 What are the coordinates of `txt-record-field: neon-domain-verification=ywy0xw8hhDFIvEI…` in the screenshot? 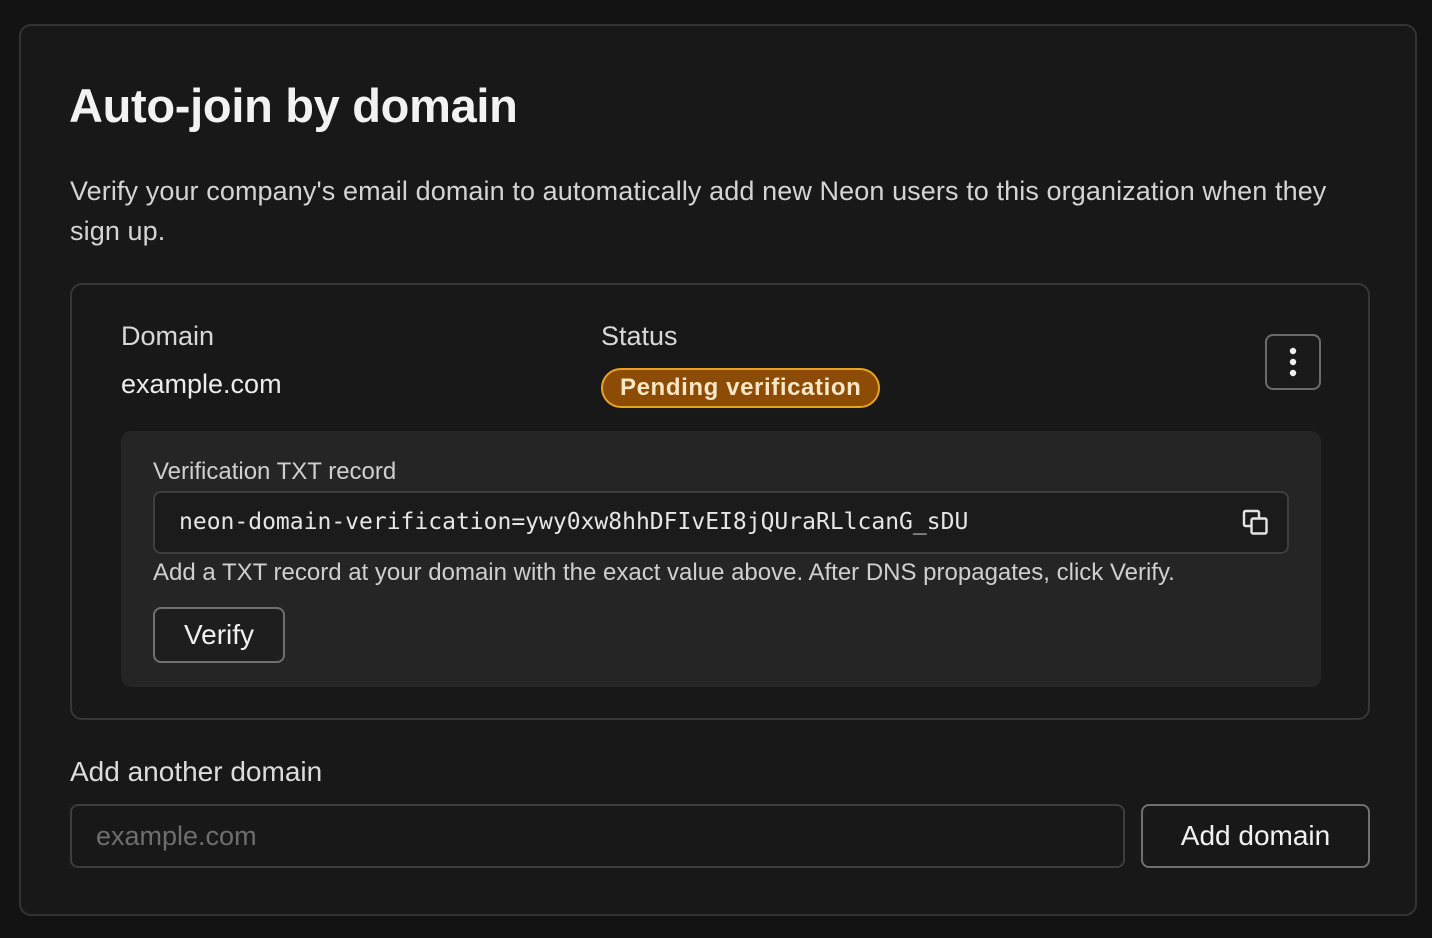 It's located at (721, 522).